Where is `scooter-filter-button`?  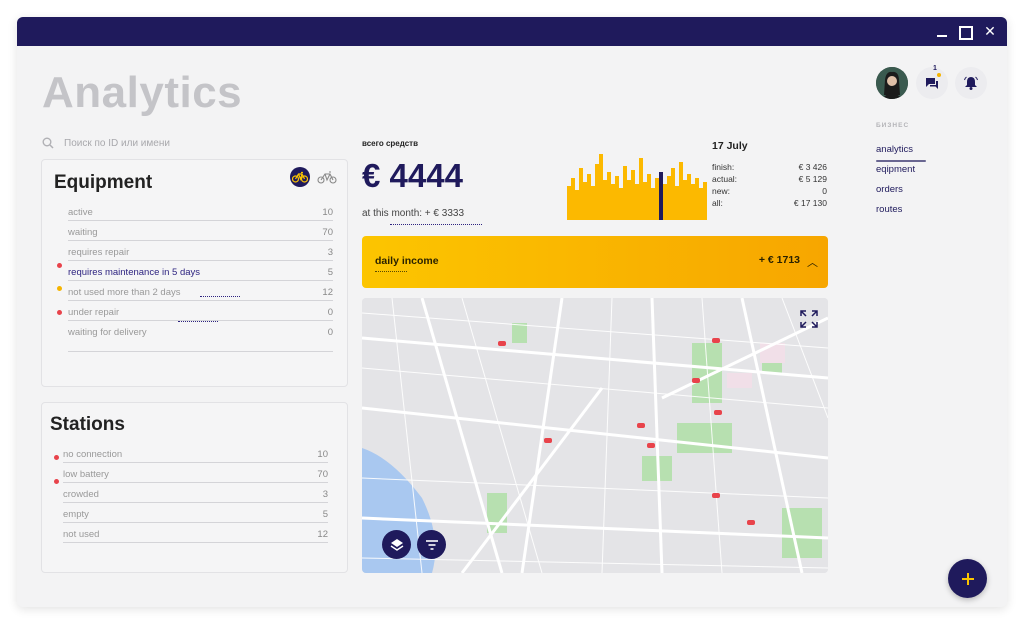
scooter-filter-button is located at coordinates (327, 177).